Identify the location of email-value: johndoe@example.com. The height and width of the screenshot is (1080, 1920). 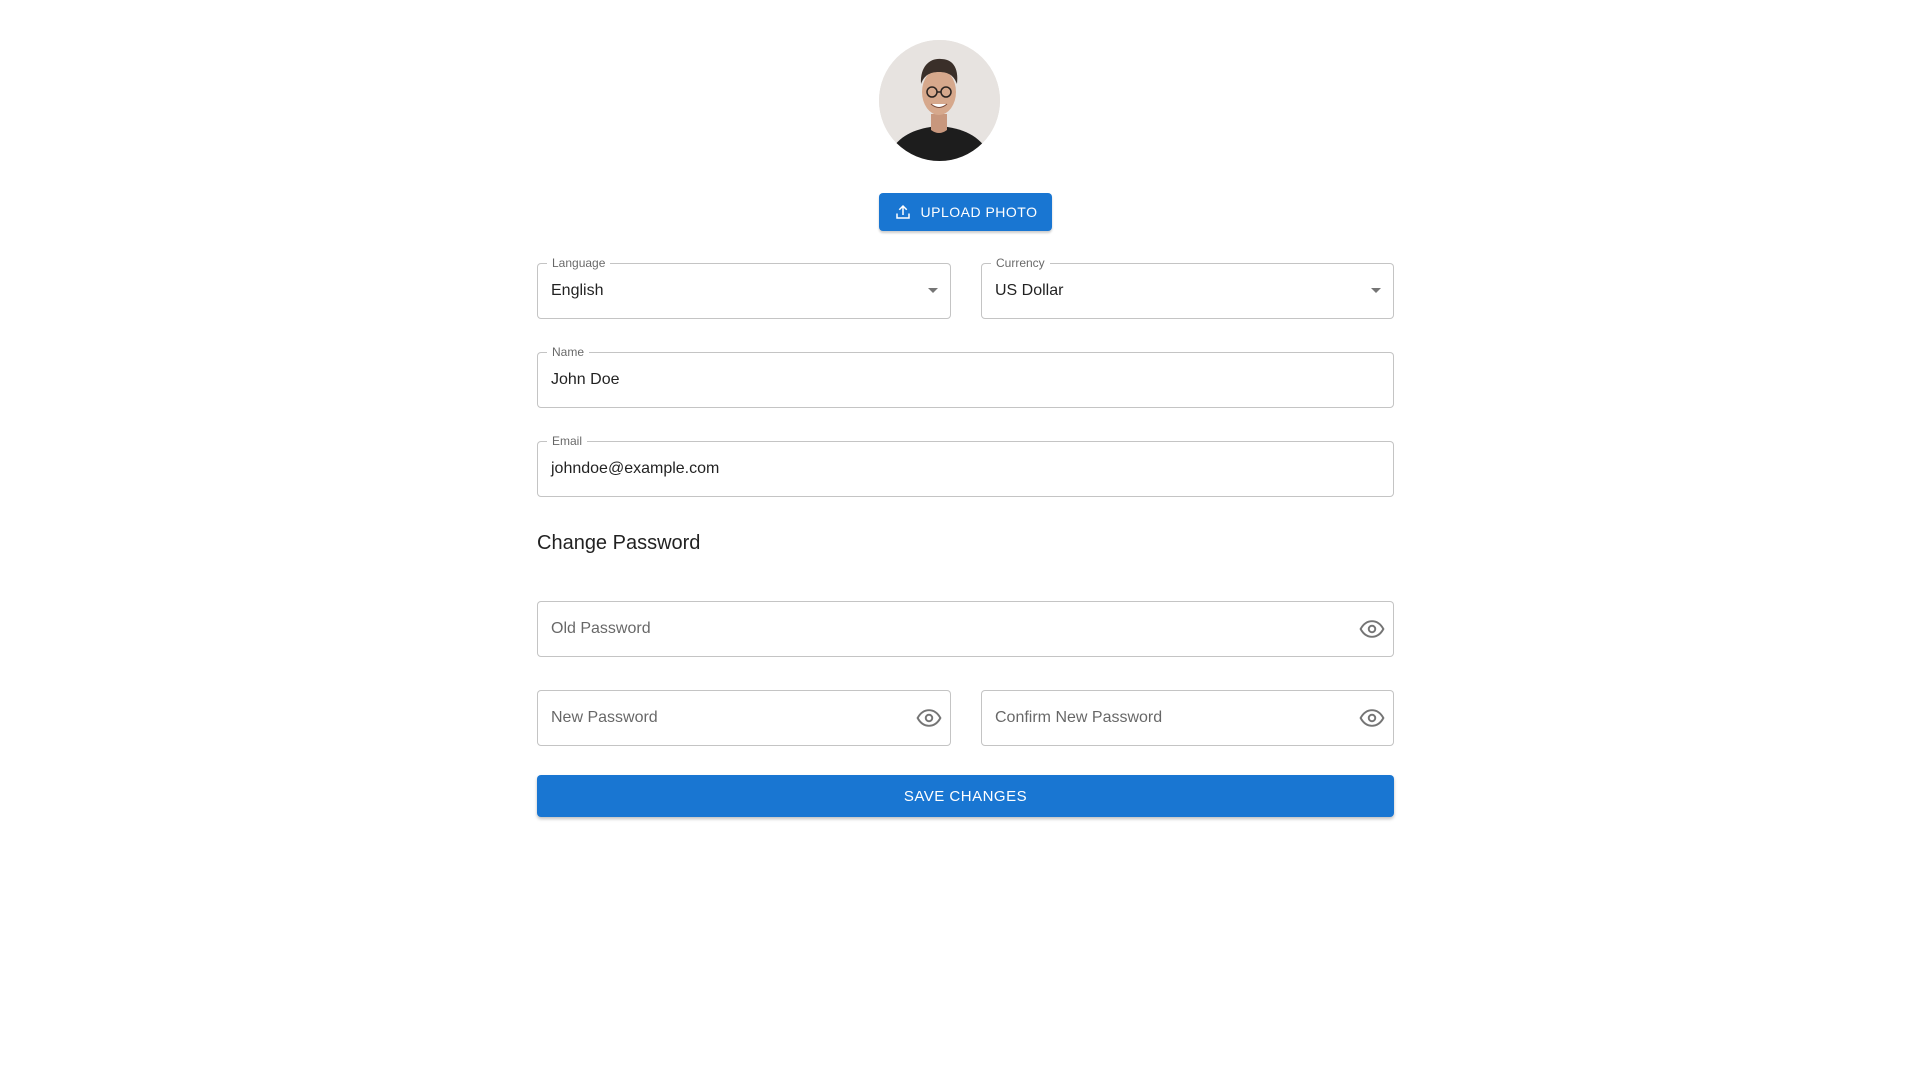
(635, 468).